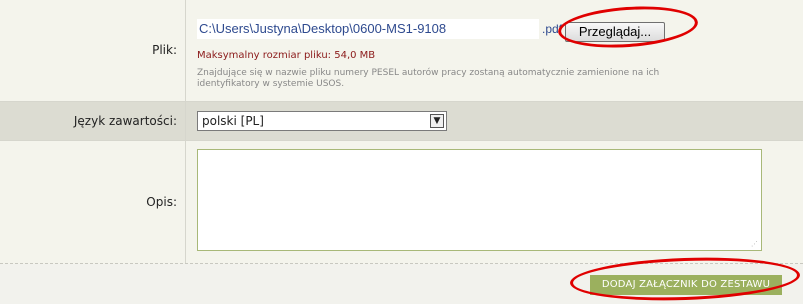 This screenshot has width=803, height=304. I want to click on language-row: Język zawartości: polski [PL] ▼, so click(401, 121).